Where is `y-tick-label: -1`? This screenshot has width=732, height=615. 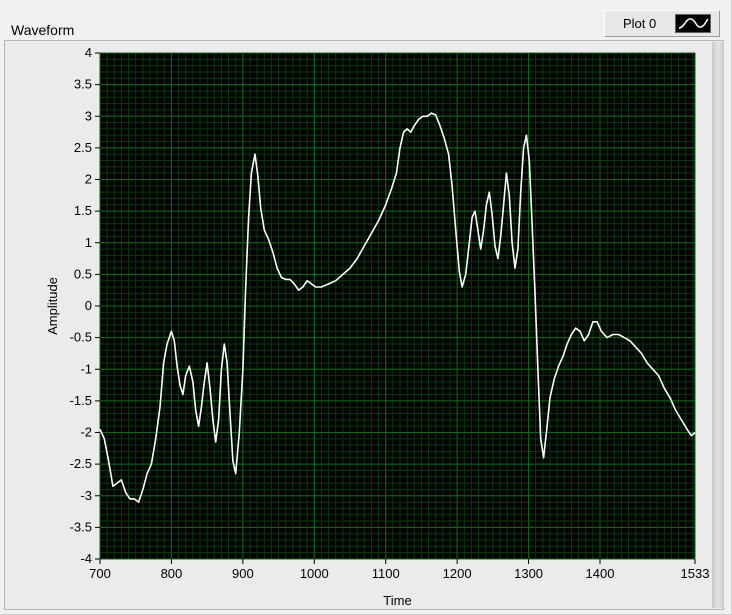
y-tick-label: -1 is located at coordinates (86, 368).